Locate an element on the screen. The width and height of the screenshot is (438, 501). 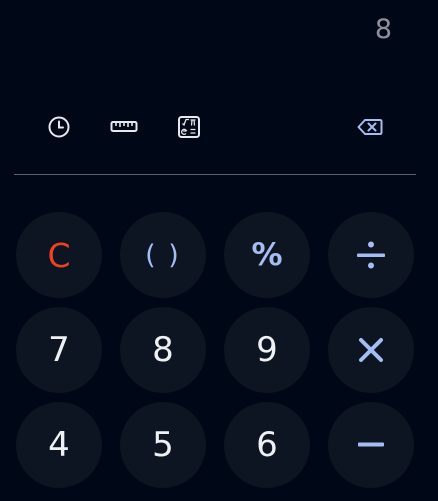
digit-6-label: 6 is located at coordinates (267, 445).